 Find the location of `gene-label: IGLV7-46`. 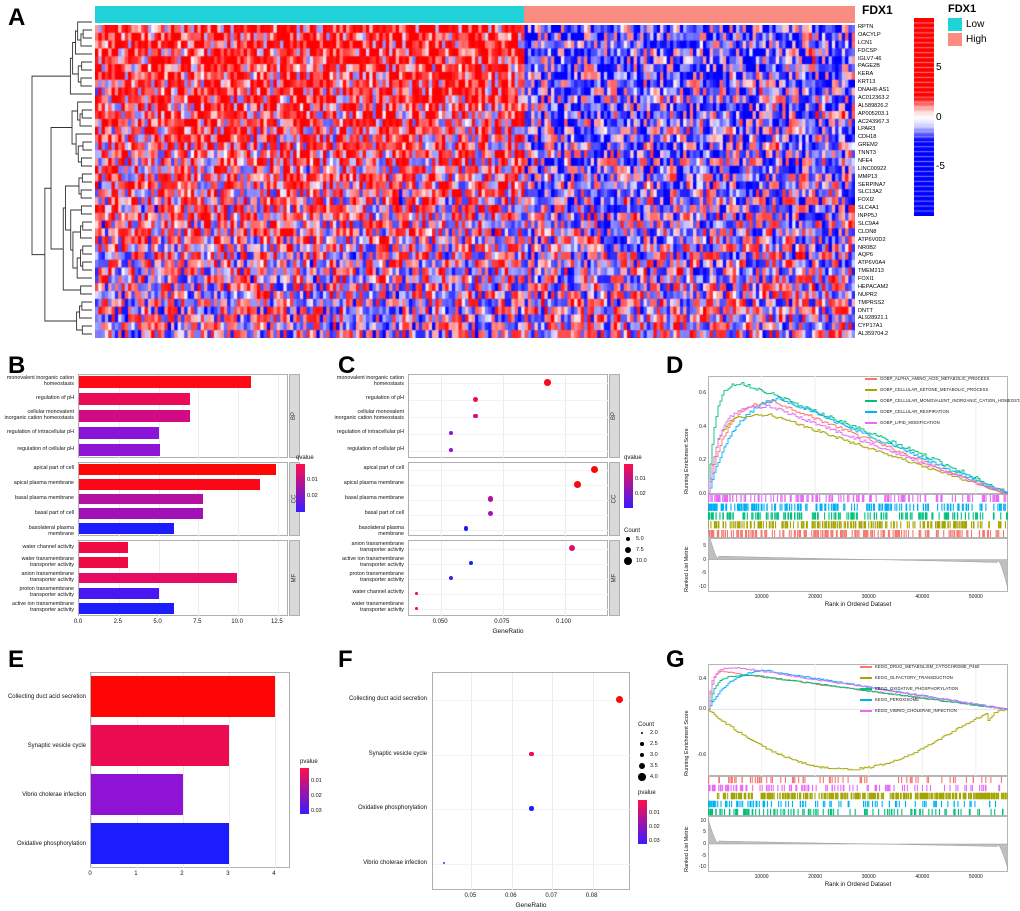

gene-label: IGLV7-46 is located at coordinates (870, 58).